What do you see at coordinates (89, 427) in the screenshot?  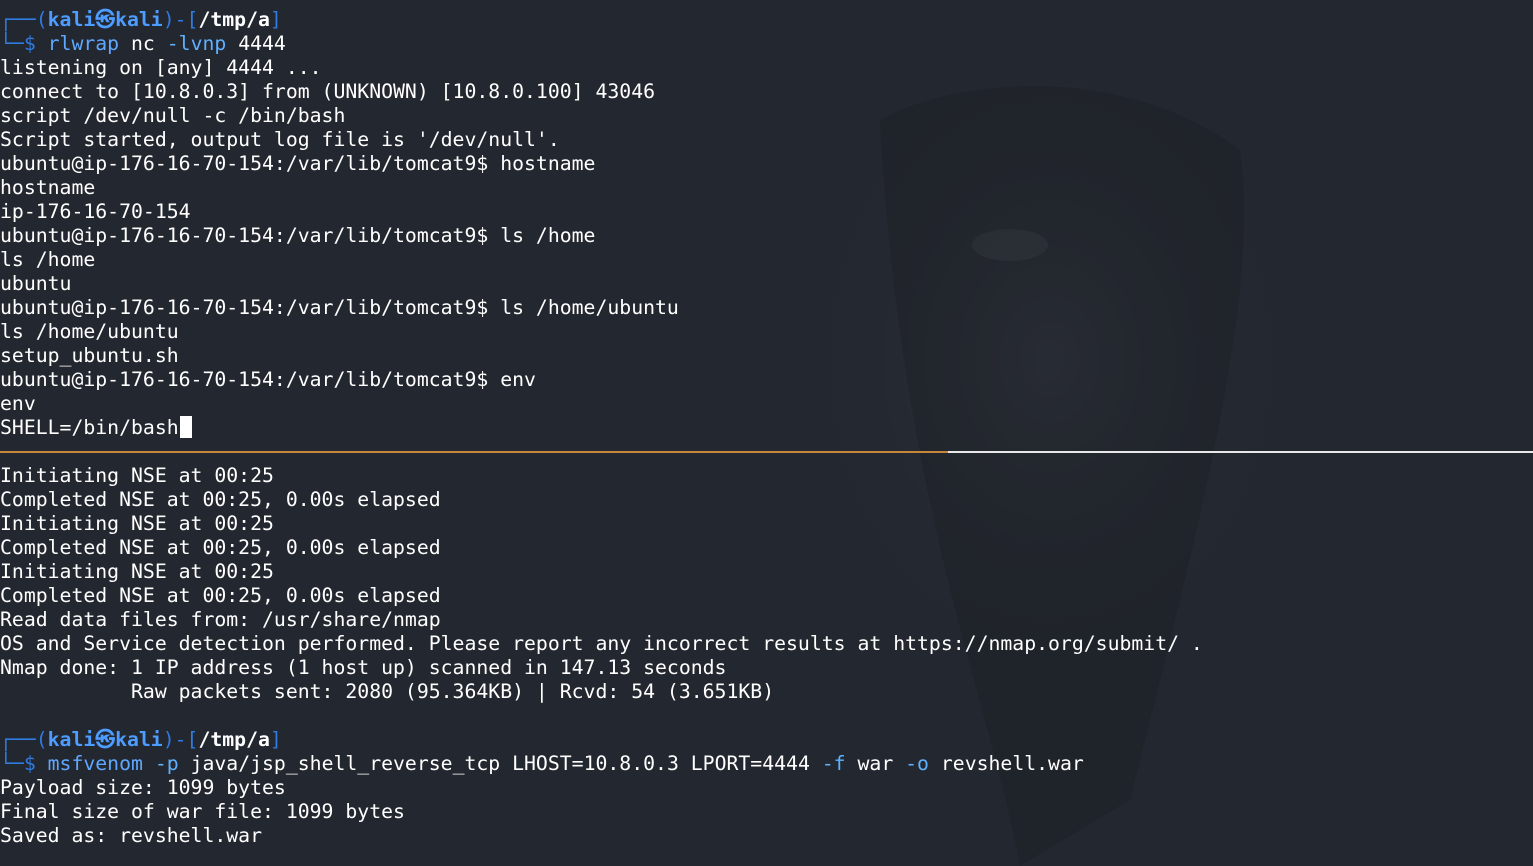 I see `current-input: SHELL=/bin/bash` at bounding box center [89, 427].